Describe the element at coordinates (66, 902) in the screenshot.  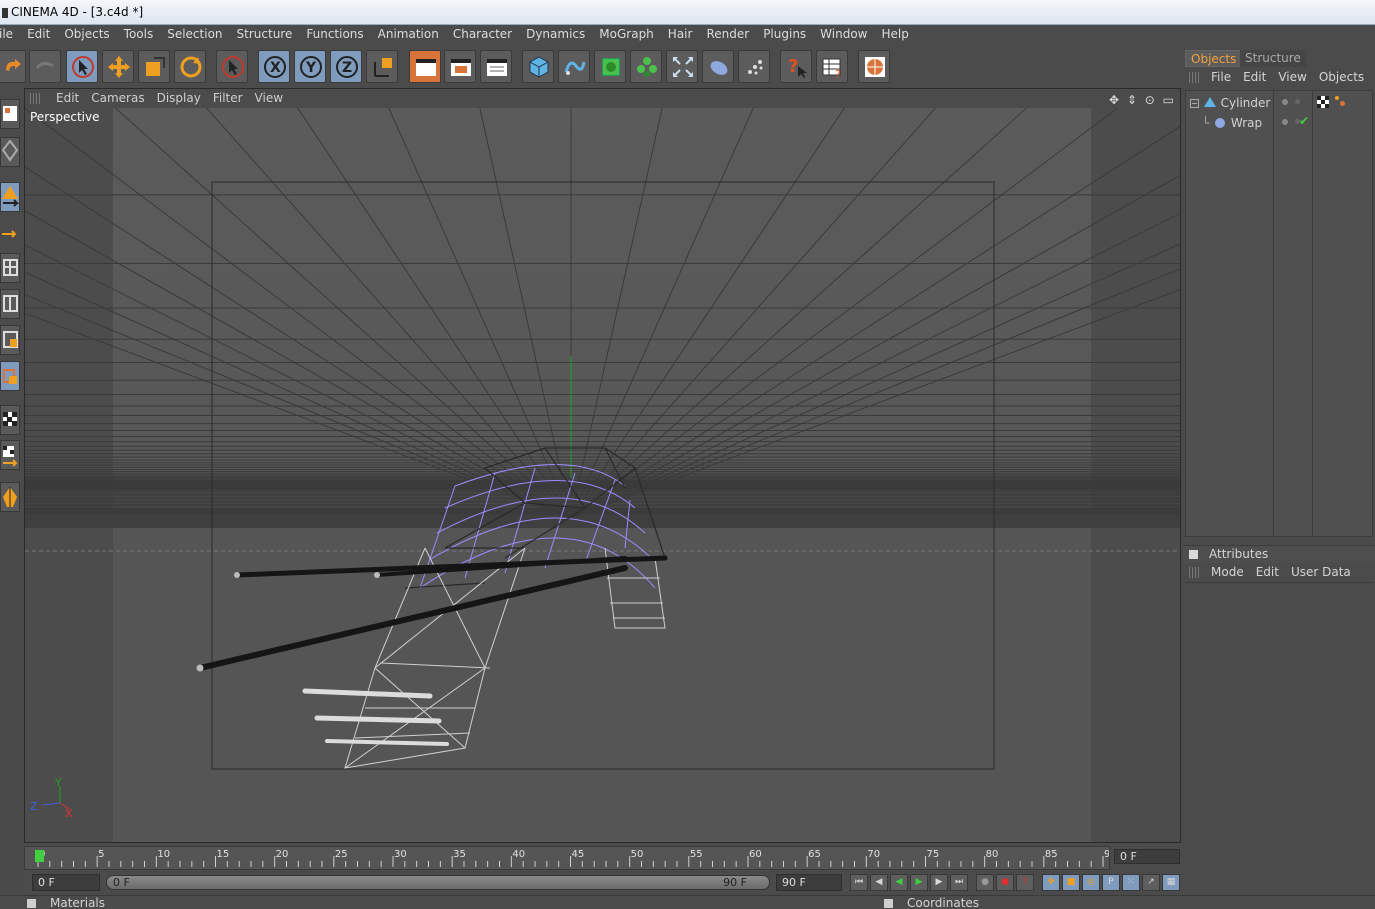
I see `materials-panel-header: Materials` at that location.